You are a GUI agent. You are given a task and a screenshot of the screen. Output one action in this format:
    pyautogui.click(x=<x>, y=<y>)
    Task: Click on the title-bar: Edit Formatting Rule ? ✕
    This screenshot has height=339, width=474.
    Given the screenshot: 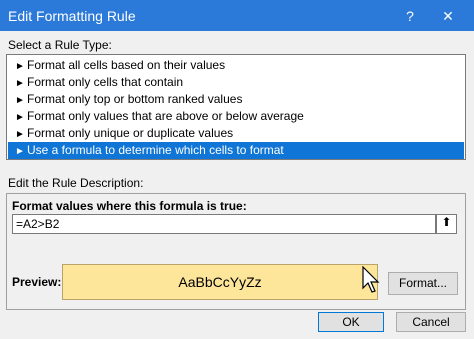 What is the action you would take?
    pyautogui.click(x=237, y=15)
    